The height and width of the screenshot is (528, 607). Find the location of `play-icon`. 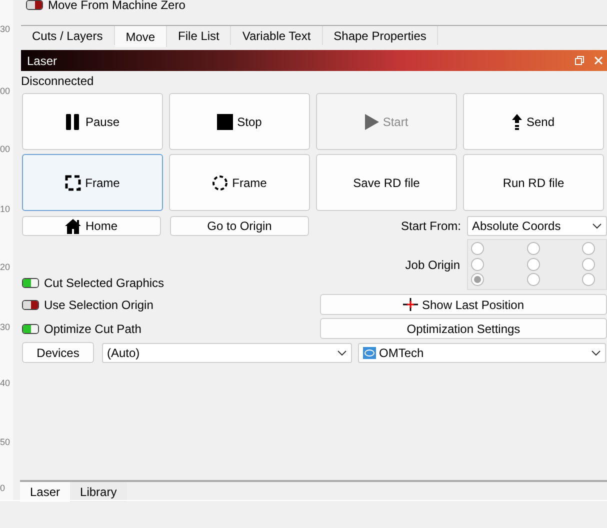

play-icon is located at coordinates (371, 122).